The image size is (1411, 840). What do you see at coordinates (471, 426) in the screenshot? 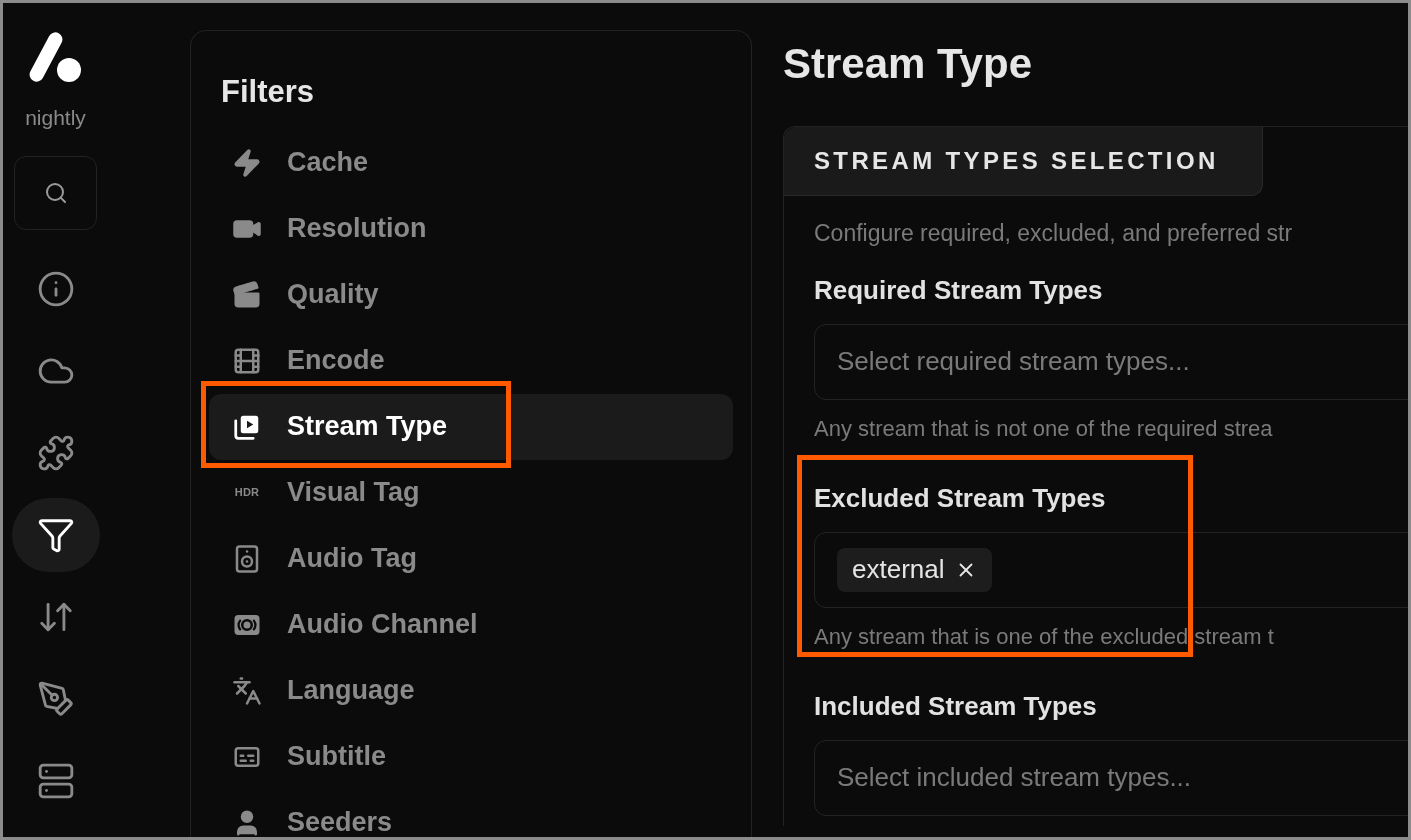
I see `filter-item: Stream Type` at bounding box center [471, 426].